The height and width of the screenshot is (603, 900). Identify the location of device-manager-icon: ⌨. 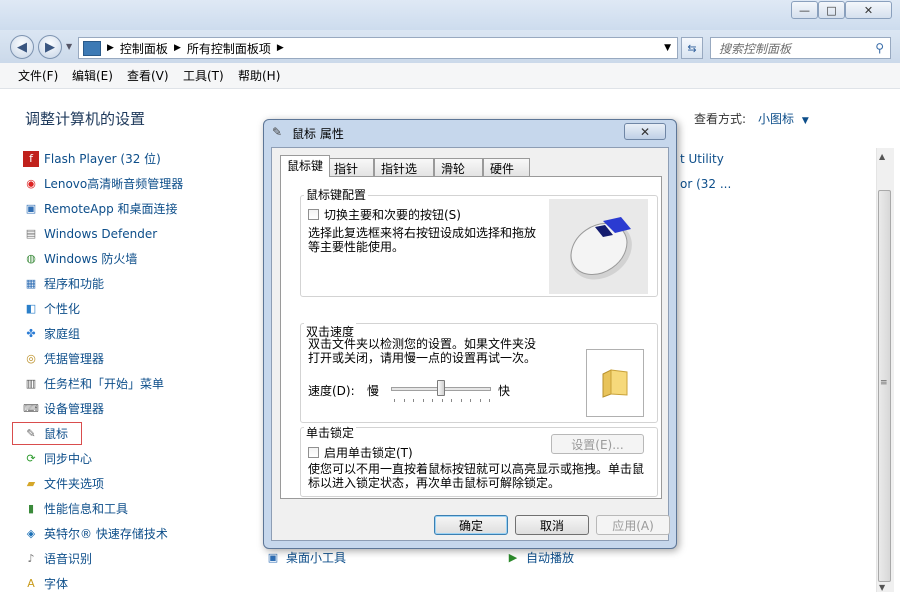
(31, 408).